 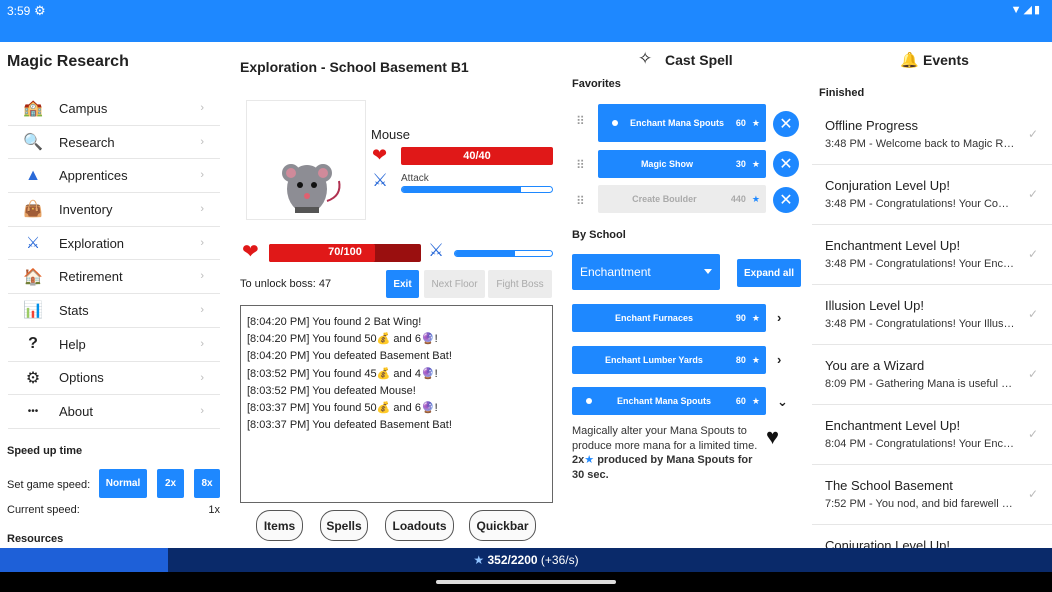 What do you see at coordinates (279, 525) in the screenshot?
I see `items-button: Items` at bounding box center [279, 525].